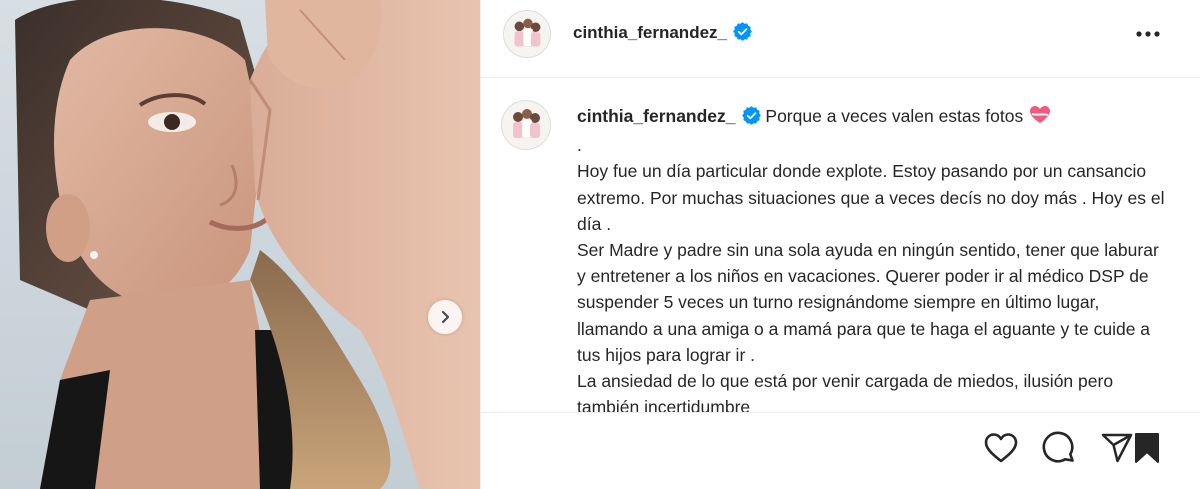 The image size is (1200, 489). I want to click on comment-icon, so click(1058, 447).